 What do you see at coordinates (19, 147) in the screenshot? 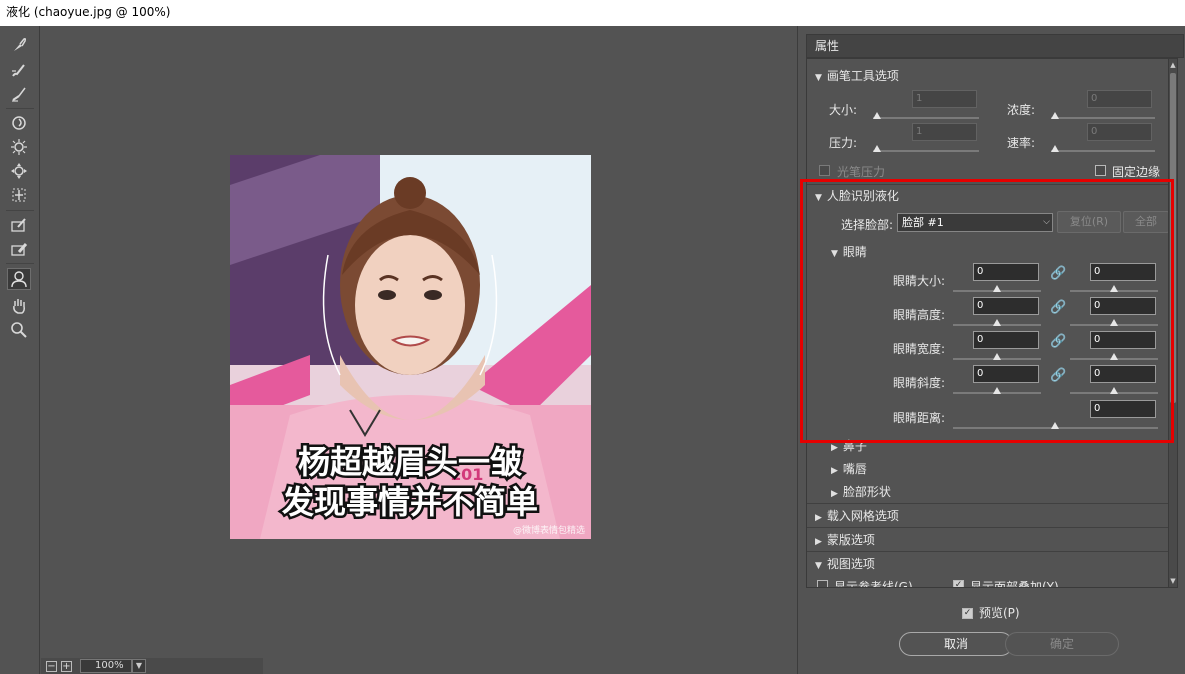
I see `pucker-icon` at bounding box center [19, 147].